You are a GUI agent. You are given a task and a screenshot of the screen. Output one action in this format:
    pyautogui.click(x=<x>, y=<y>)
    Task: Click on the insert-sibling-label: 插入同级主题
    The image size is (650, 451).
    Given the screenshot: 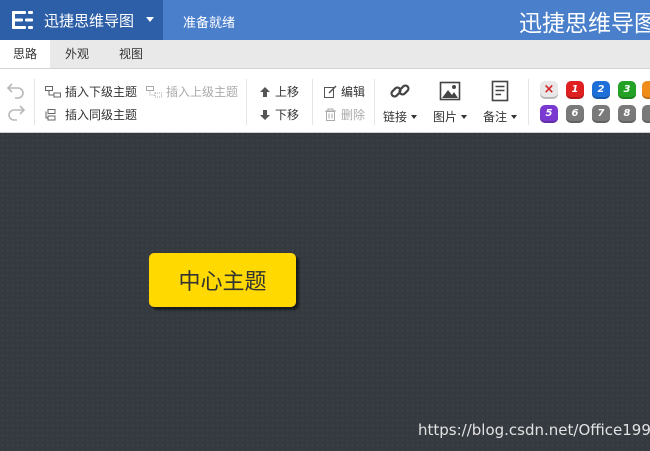 What is the action you would take?
    pyautogui.click(x=101, y=115)
    